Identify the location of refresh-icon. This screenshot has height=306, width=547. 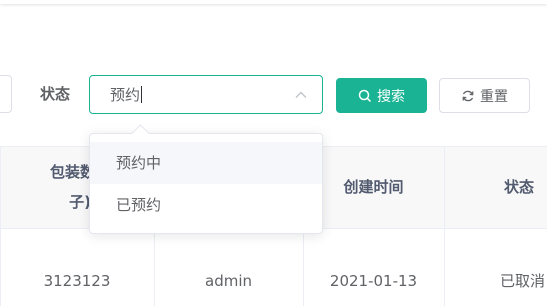
(468, 95).